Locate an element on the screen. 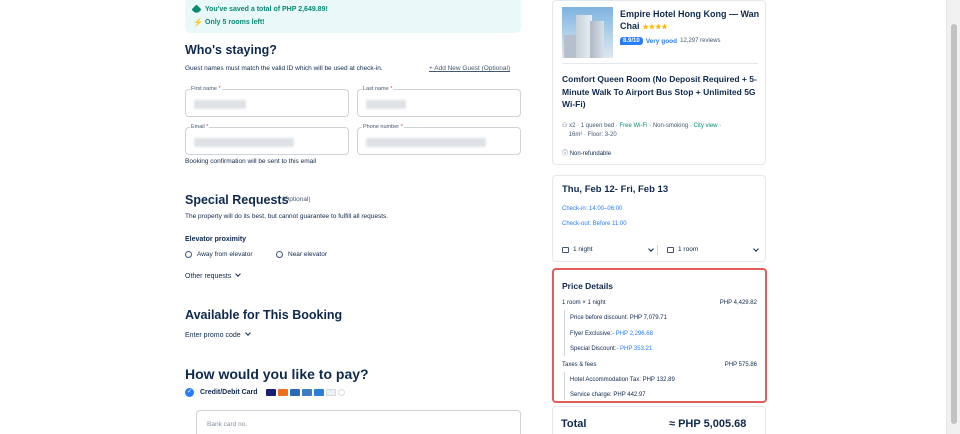 This screenshot has width=960, height=434. guest-heading: Who's staying? is located at coordinates (231, 50).